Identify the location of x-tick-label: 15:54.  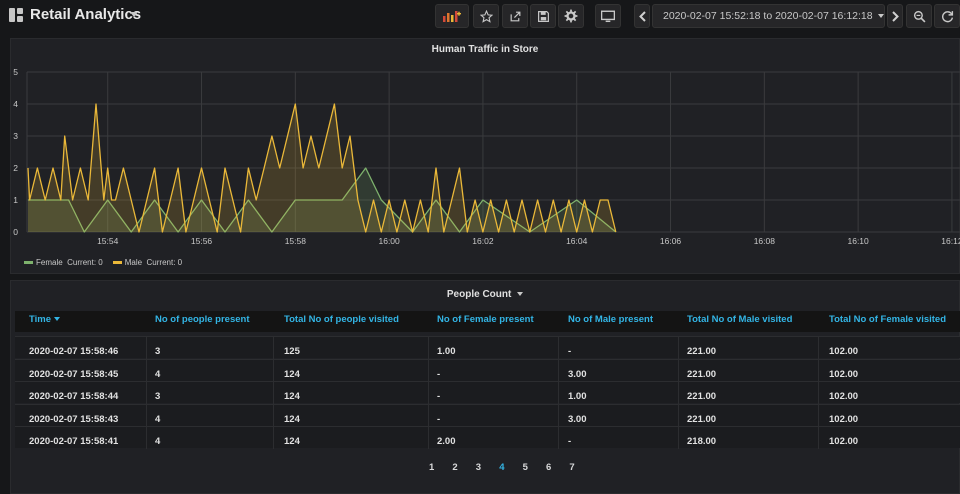
(108, 241).